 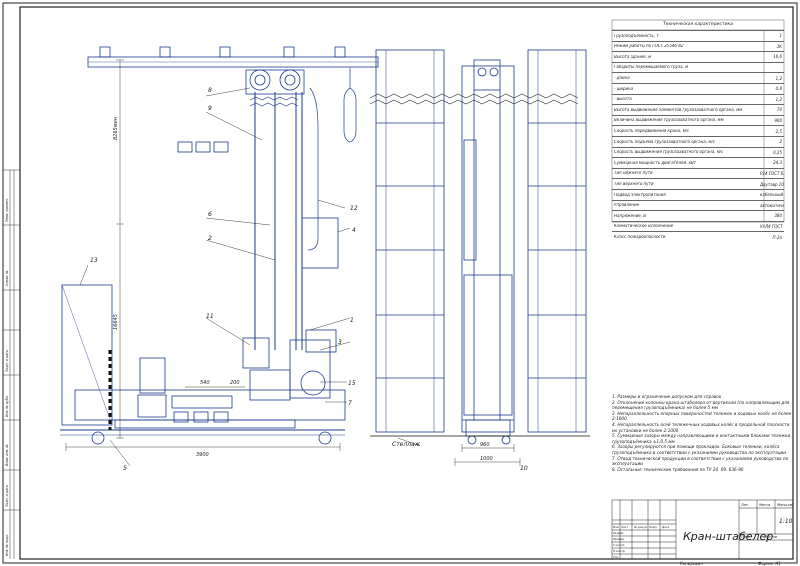 What do you see at coordinates (698, 205) in the screenshot?
I see `spec-row: Управление автоматическое` at bounding box center [698, 205].